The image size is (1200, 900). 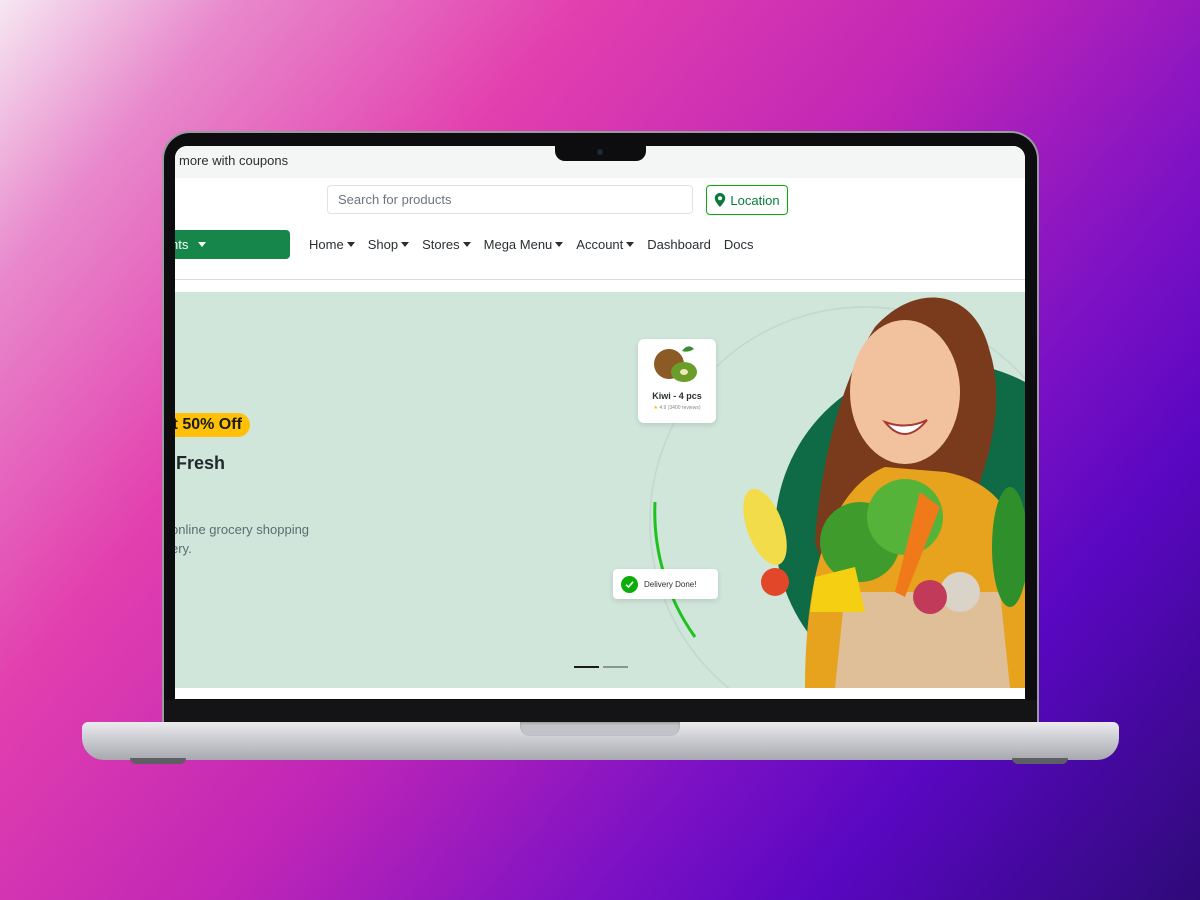 What do you see at coordinates (615, 667) in the screenshot?
I see `slider-dot` at bounding box center [615, 667].